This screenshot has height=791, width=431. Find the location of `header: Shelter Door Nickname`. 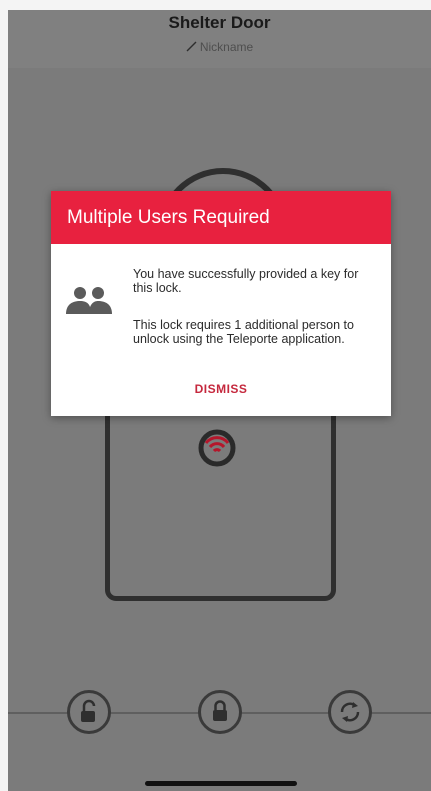

header: Shelter Door Nickname is located at coordinates (219, 39).